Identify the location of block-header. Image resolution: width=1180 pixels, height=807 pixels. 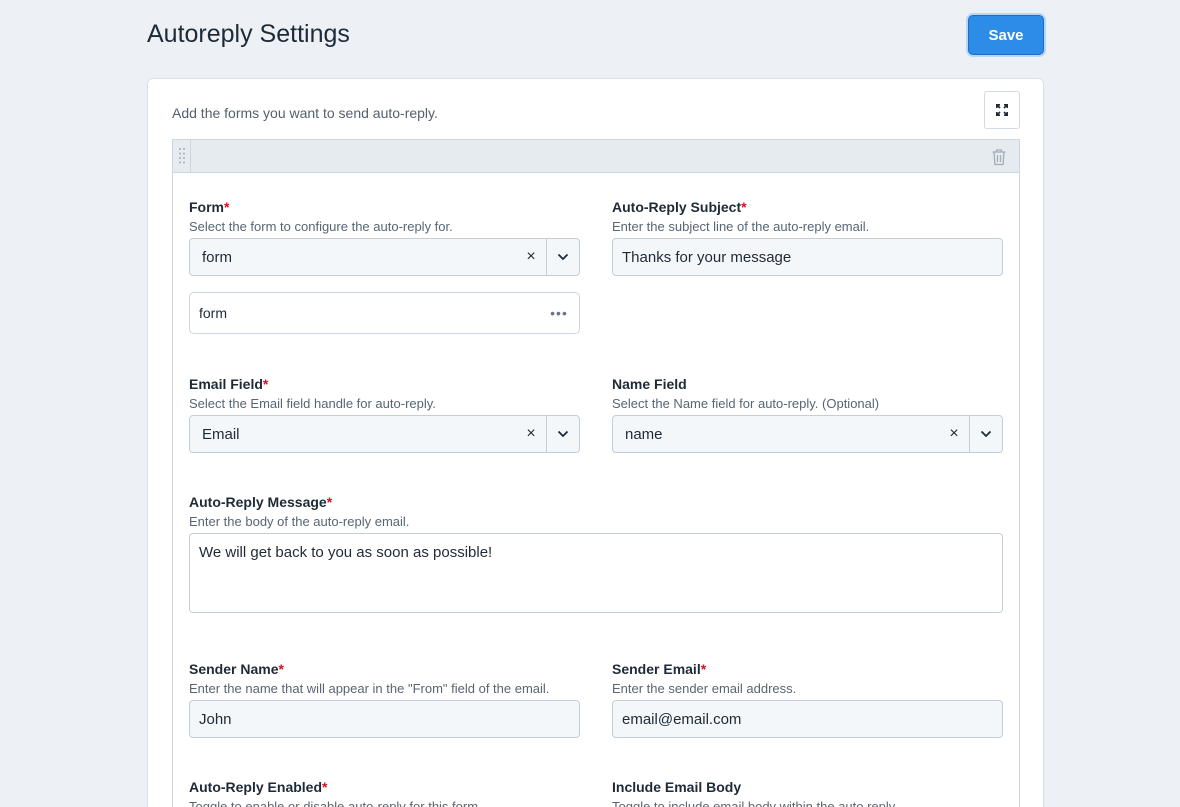
(596, 156).